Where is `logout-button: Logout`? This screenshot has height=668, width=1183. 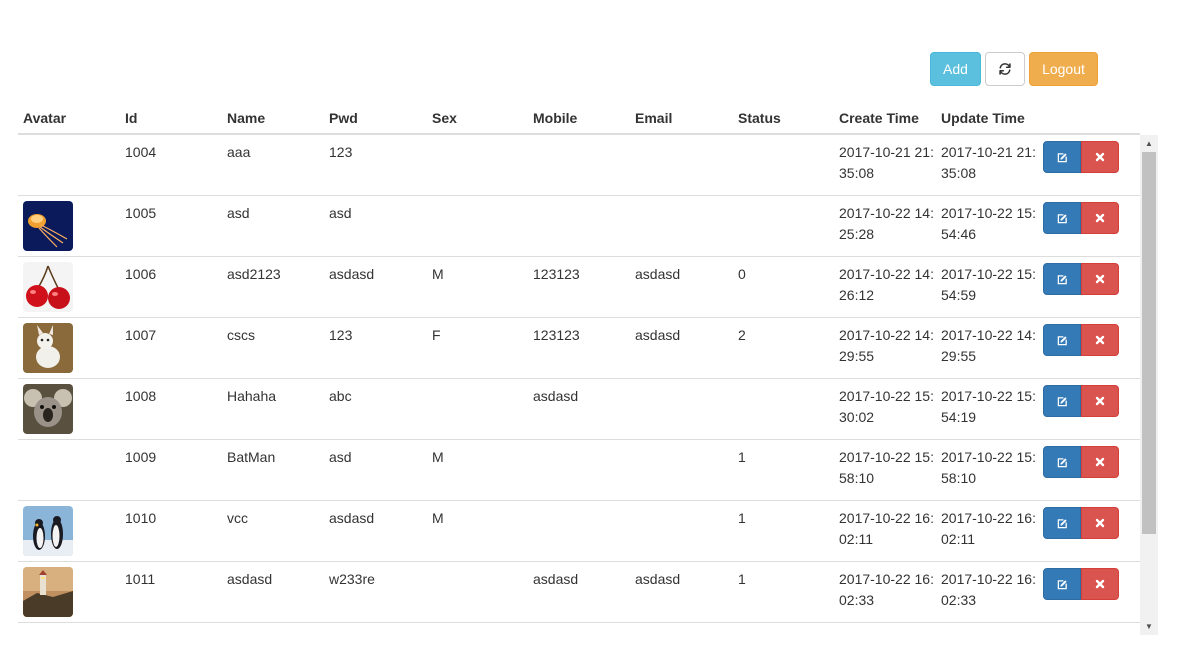 logout-button: Logout is located at coordinates (1063, 69).